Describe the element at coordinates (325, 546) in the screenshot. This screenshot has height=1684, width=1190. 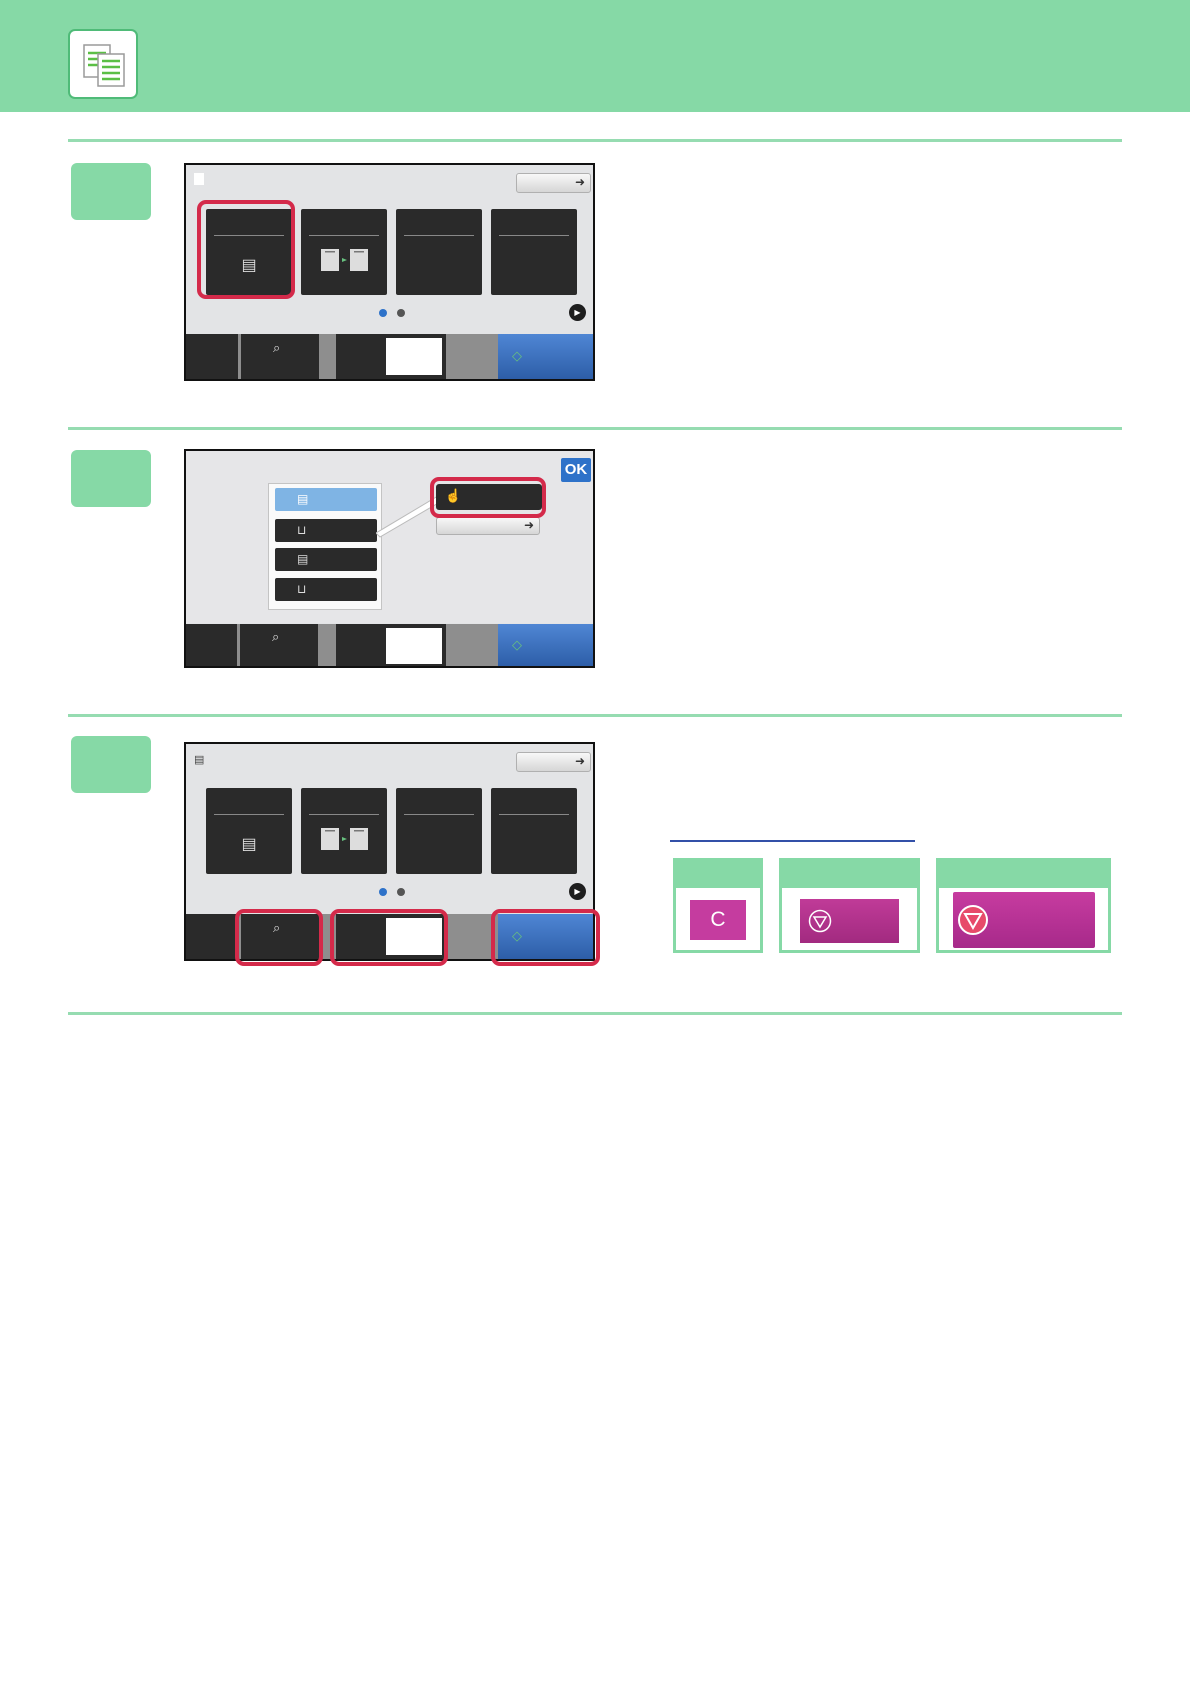
I see `tray-list: ▤ ⊔ ▤ ⊔` at that location.